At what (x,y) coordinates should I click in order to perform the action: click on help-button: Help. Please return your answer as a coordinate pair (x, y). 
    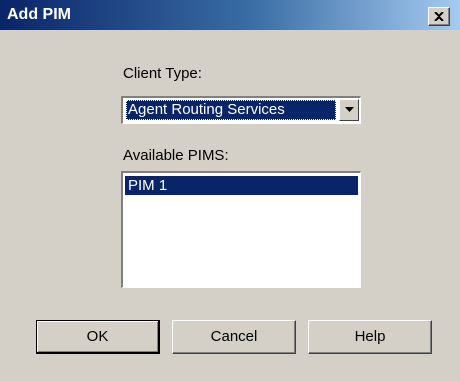
    Looking at the image, I should click on (370, 337).